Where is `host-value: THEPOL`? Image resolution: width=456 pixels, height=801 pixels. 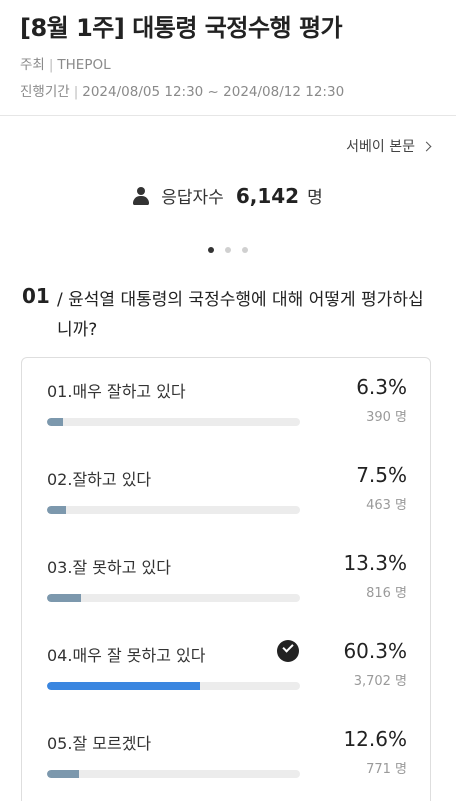
host-value: THEPOL is located at coordinates (84, 65).